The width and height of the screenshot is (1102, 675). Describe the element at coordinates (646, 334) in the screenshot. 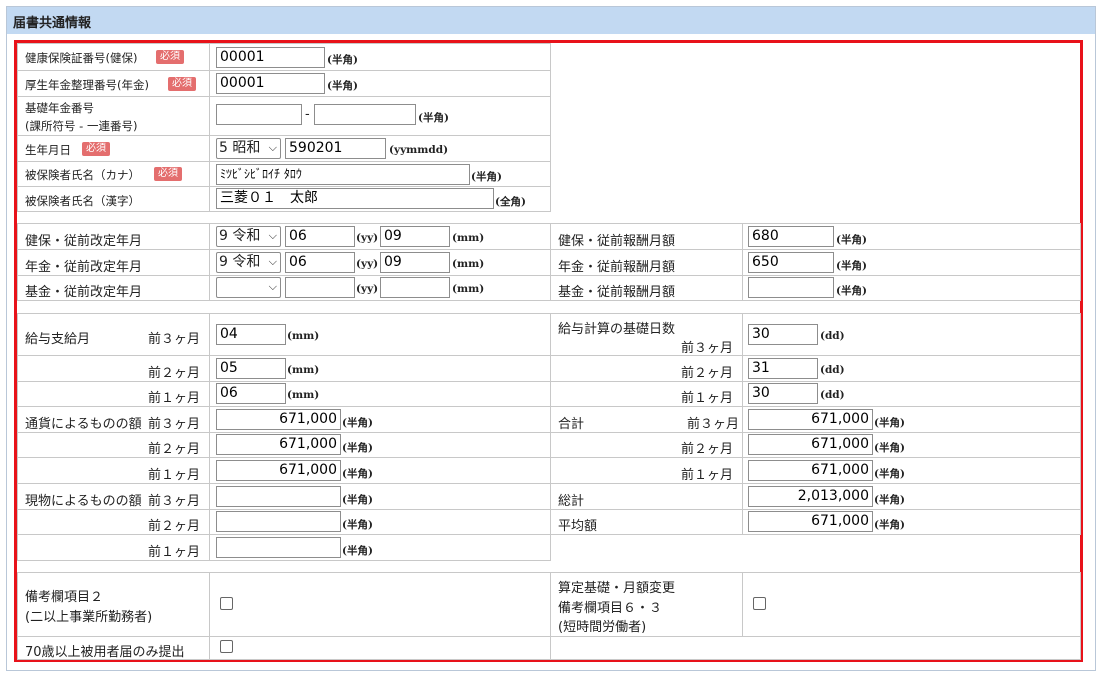

I see `days-m3-label-cell: 給与計算の基礎日数 前３ヶ月` at that location.